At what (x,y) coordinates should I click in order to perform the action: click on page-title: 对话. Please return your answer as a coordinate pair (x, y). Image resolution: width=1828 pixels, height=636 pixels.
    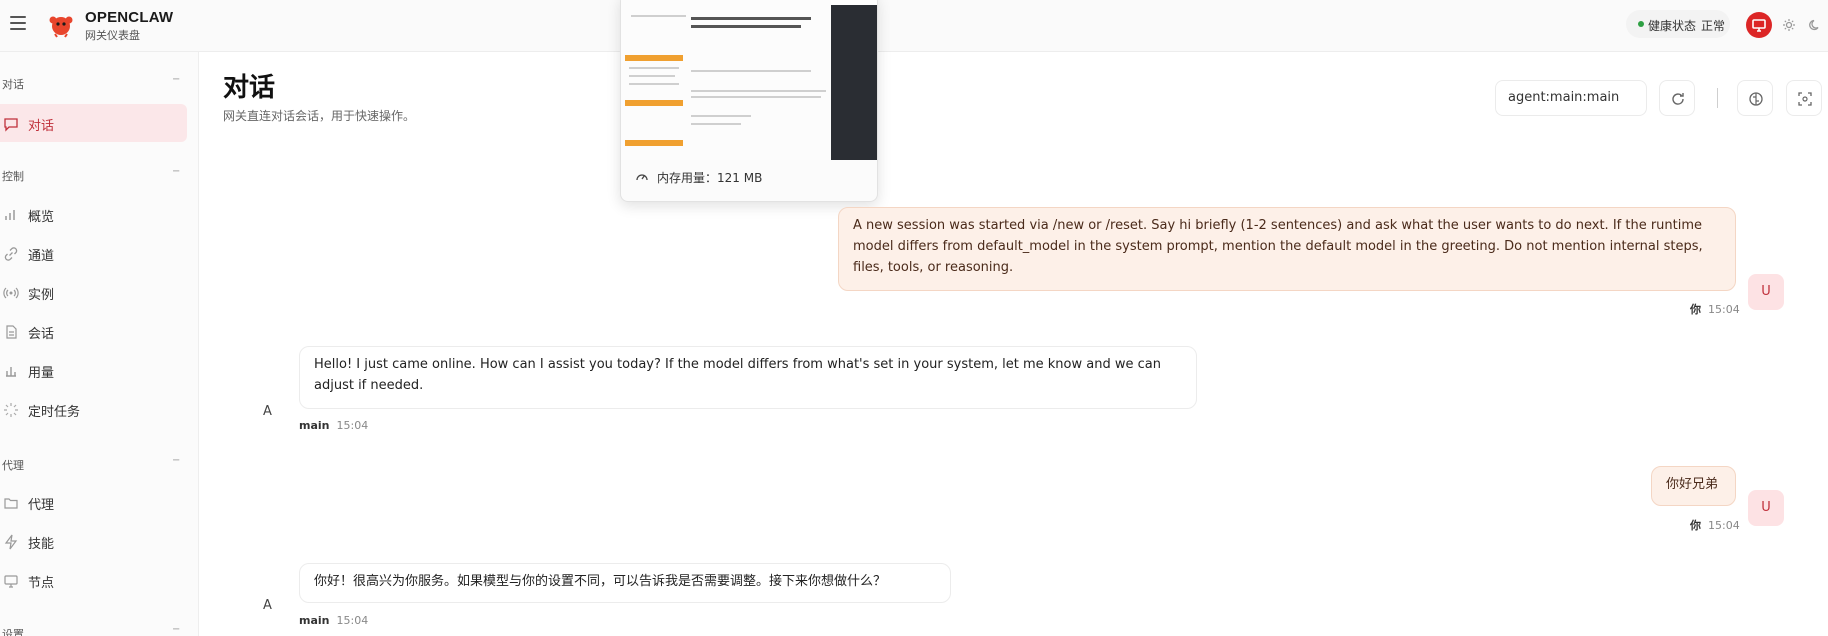
    Looking at the image, I should click on (249, 88).